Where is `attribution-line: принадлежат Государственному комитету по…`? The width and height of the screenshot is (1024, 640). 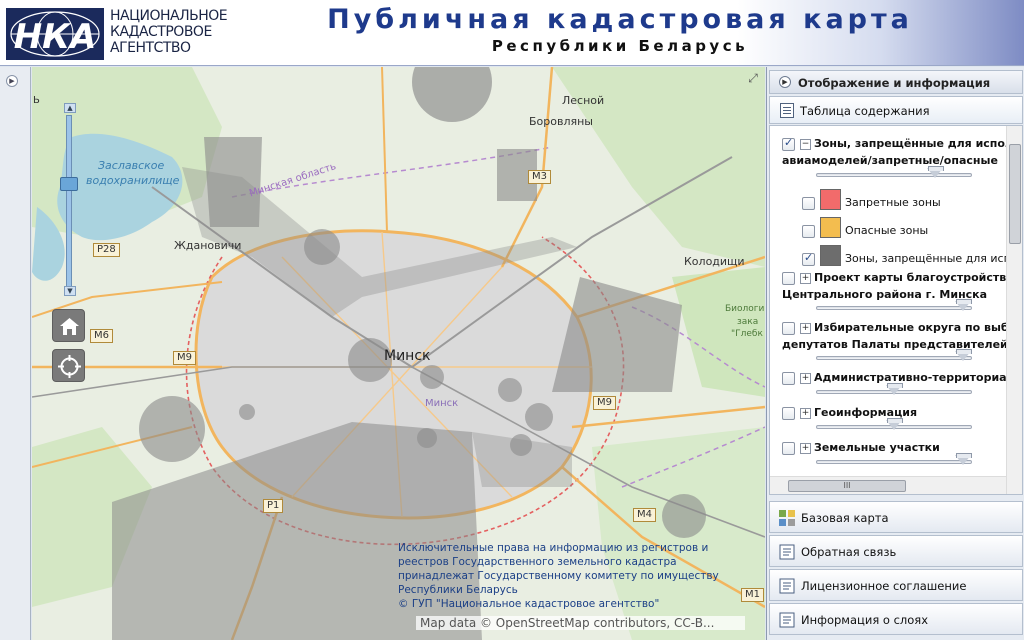
attribution-line: принадлежат Государственному комитету по… is located at coordinates (558, 576).